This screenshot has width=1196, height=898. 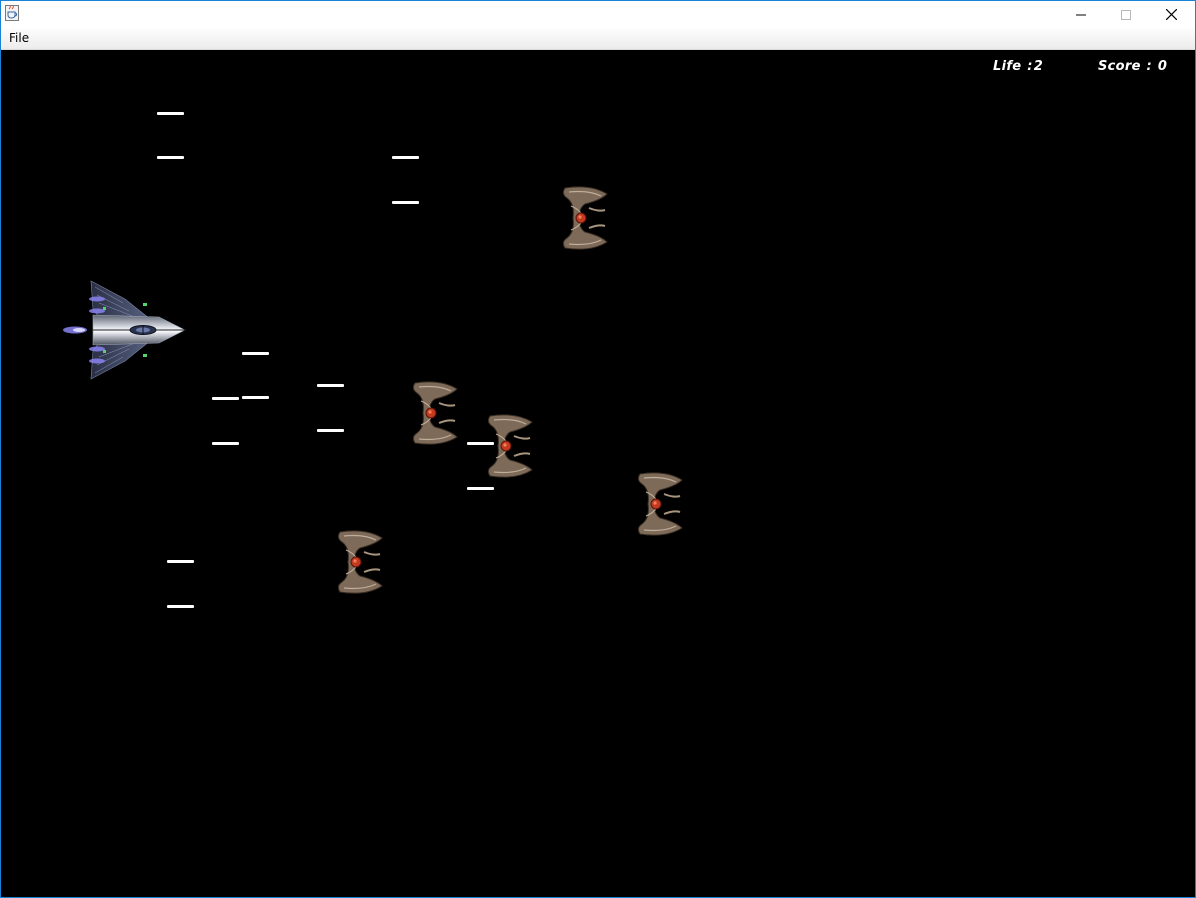 I want to click on score-label: Score, so click(x=1119, y=66).